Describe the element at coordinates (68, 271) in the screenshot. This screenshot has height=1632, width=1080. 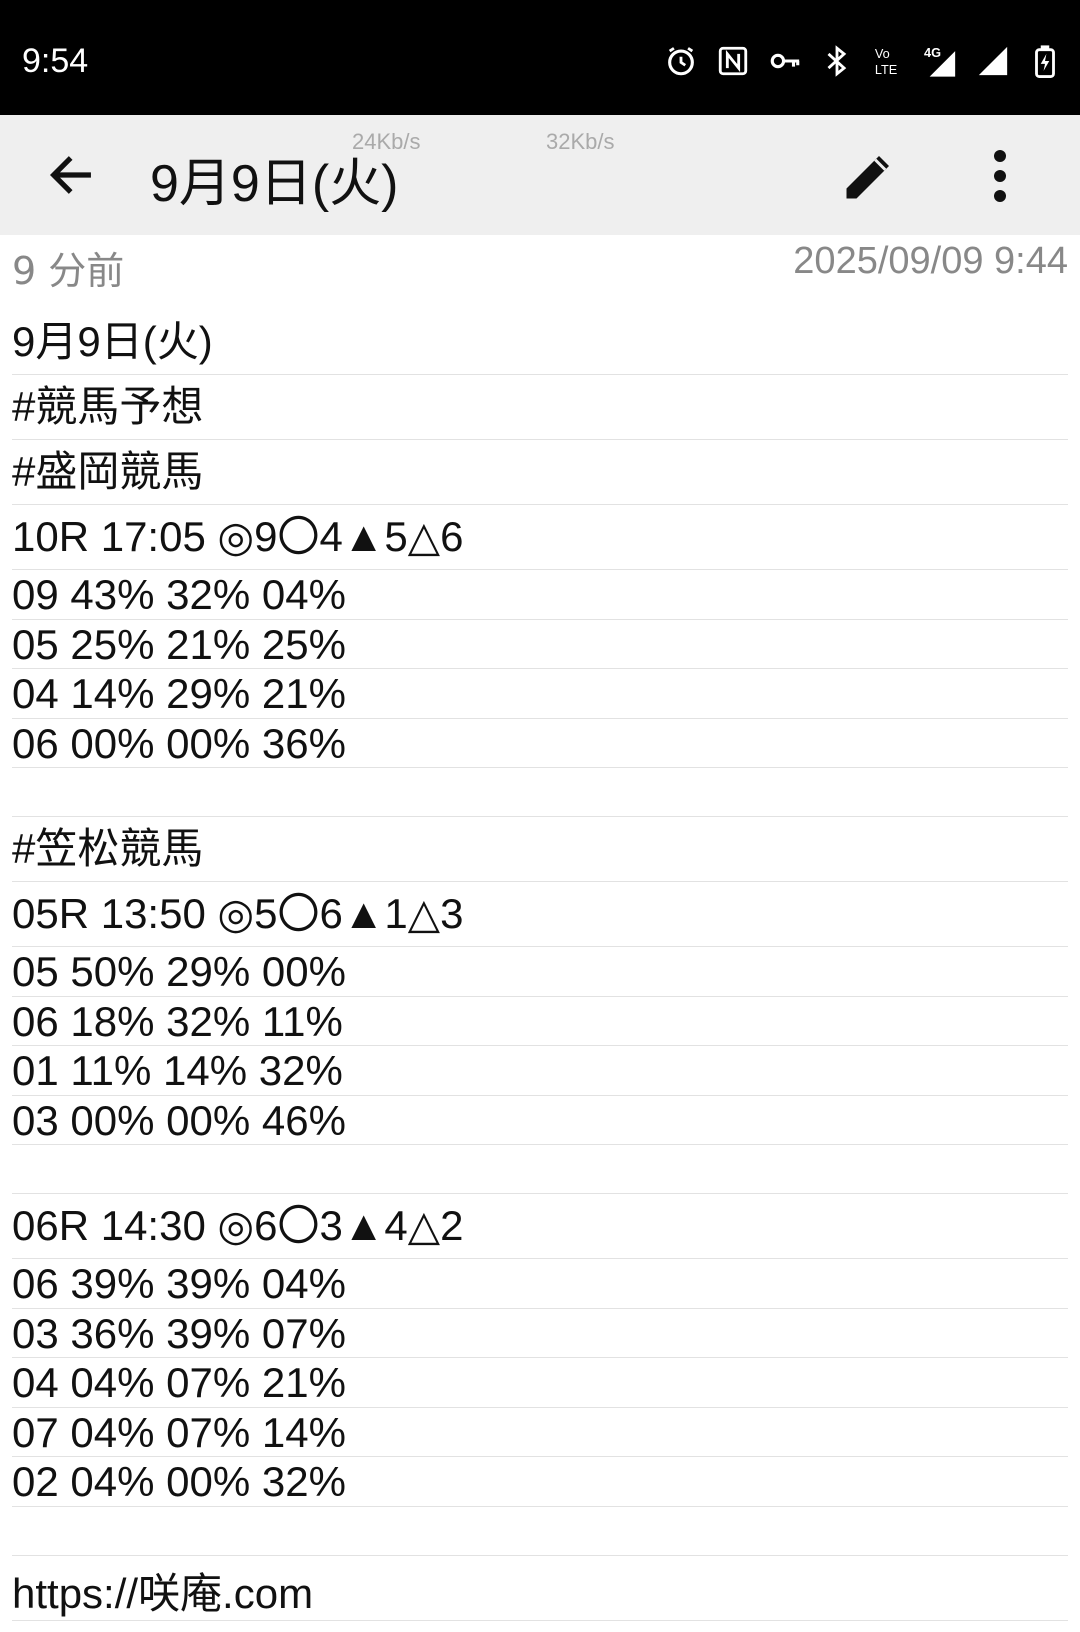
I see `relative-time: 9 分前` at that location.